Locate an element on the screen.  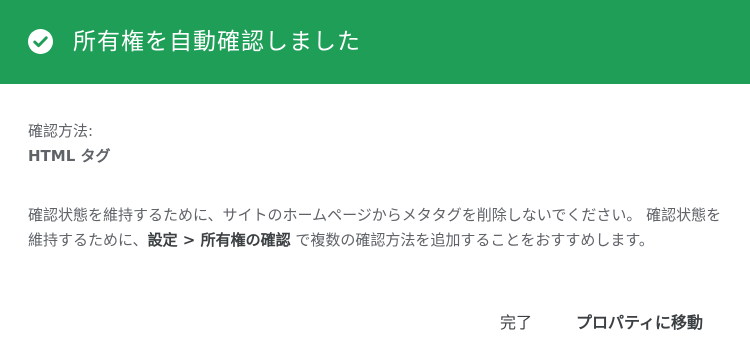
settings-ownership-reference: 設定 > 所有権の確認 is located at coordinates (219, 240).